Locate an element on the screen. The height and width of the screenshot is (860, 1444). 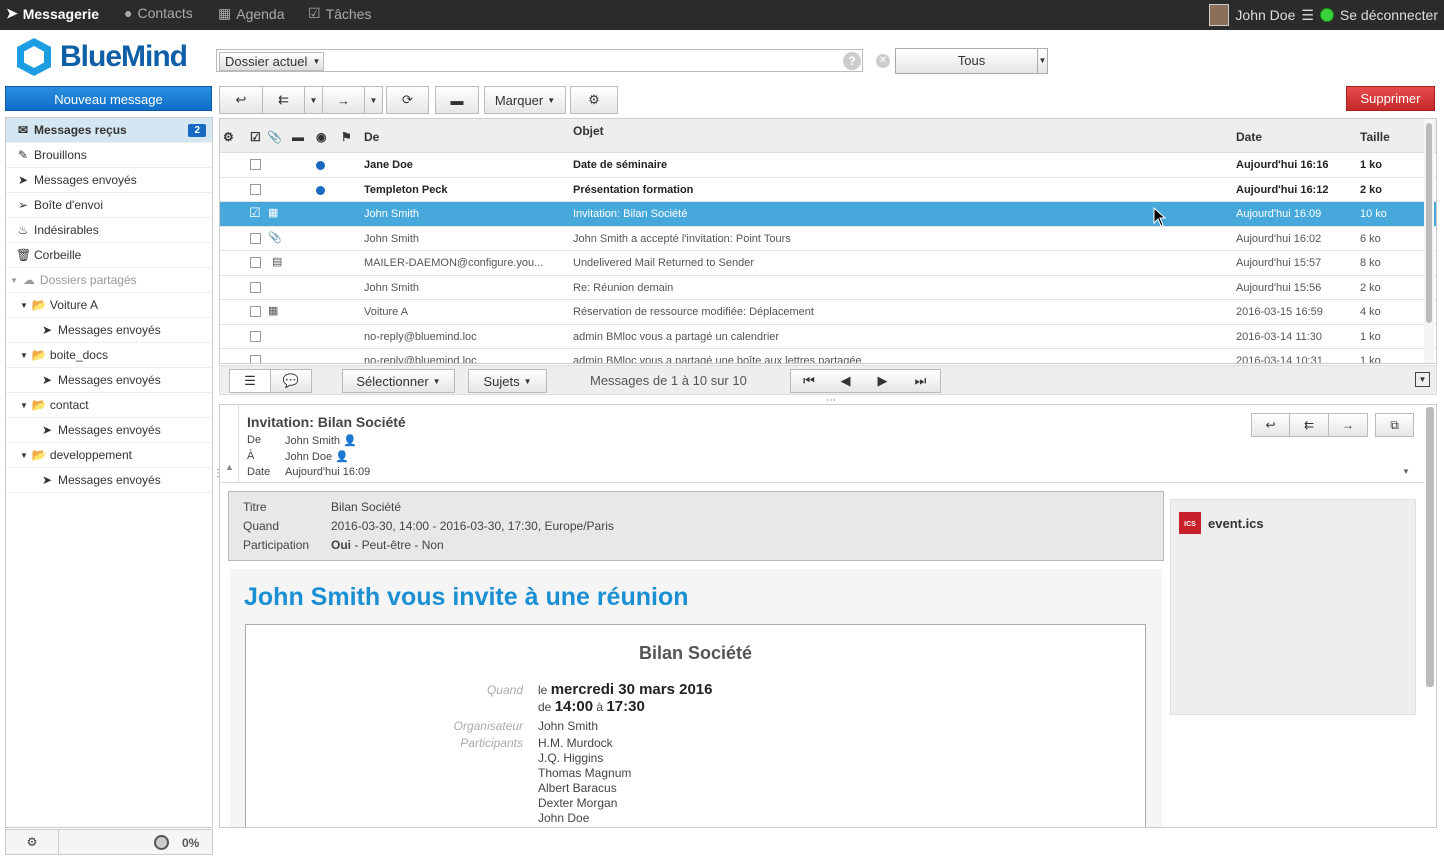
first-page-button: ⏮ is located at coordinates (809, 381).